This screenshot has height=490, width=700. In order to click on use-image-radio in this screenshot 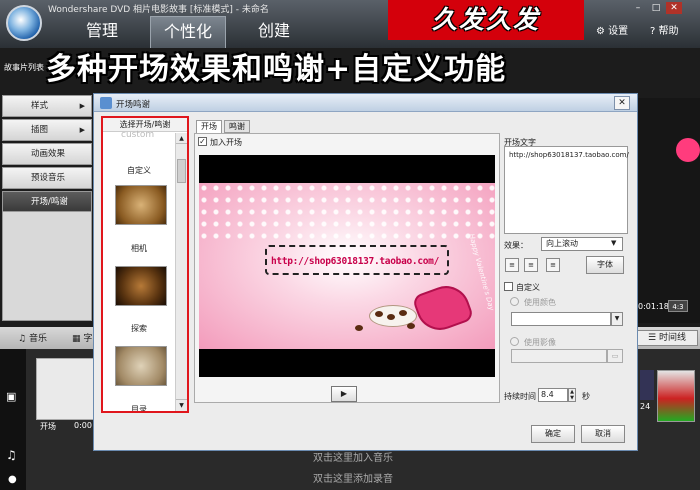, I will do `click(514, 341)`.